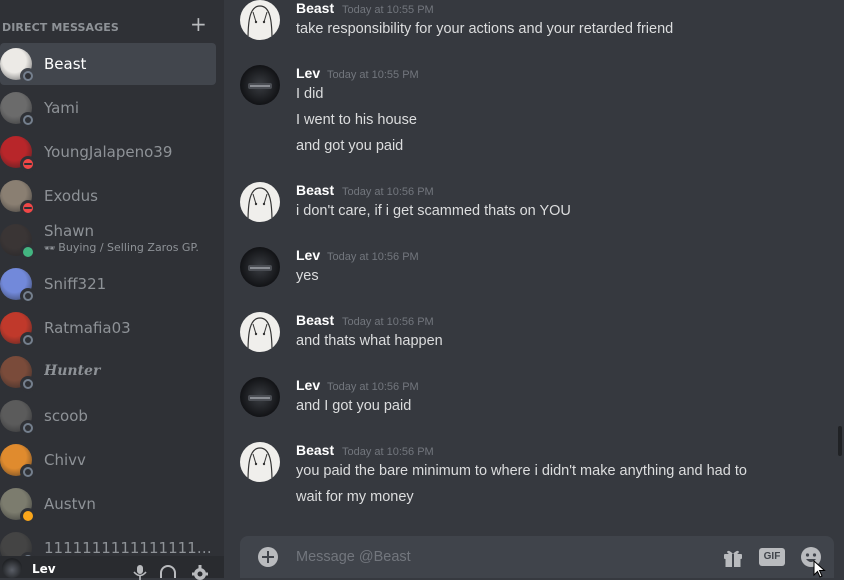 The height and width of the screenshot is (580, 844). What do you see at coordinates (268, 557) in the screenshot?
I see `plus-circle-icon` at bounding box center [268, 557].